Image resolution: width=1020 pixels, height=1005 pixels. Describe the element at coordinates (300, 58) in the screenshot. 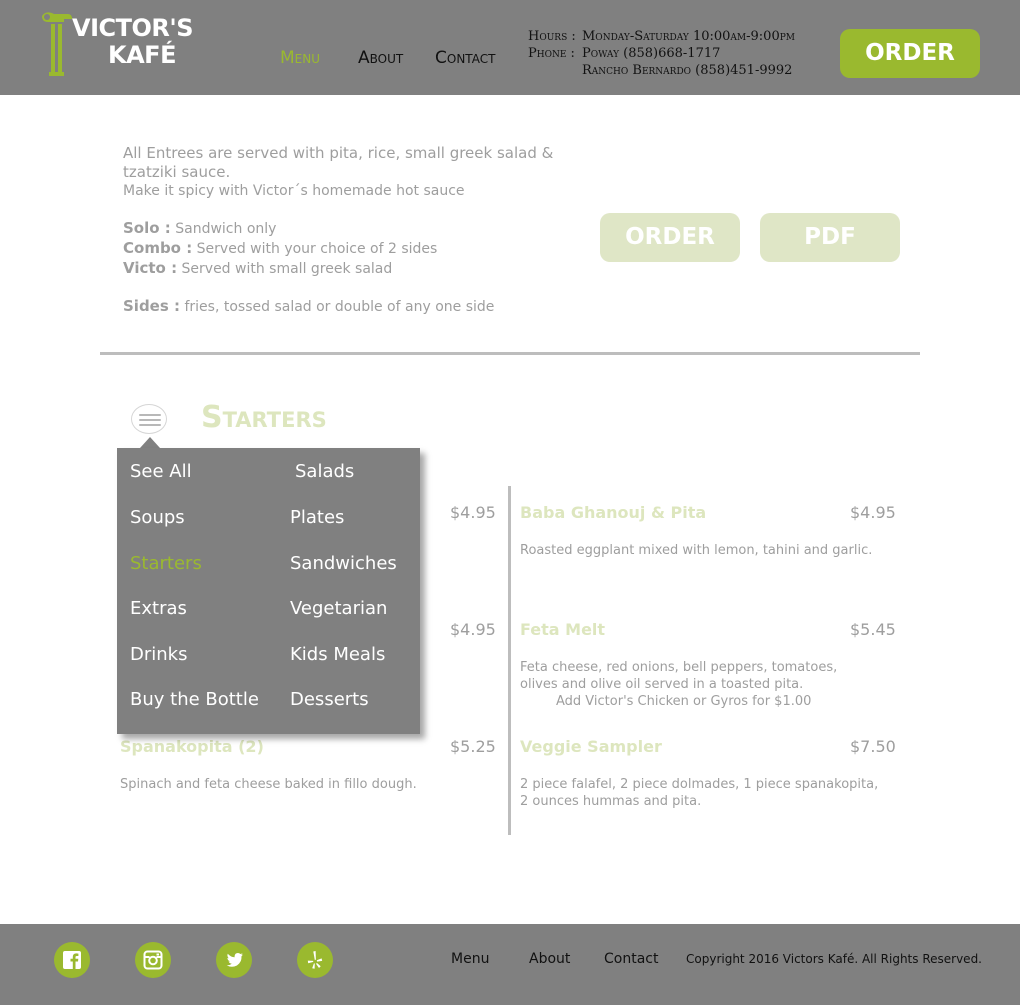

I see `nav-menu: Menu` at that location.